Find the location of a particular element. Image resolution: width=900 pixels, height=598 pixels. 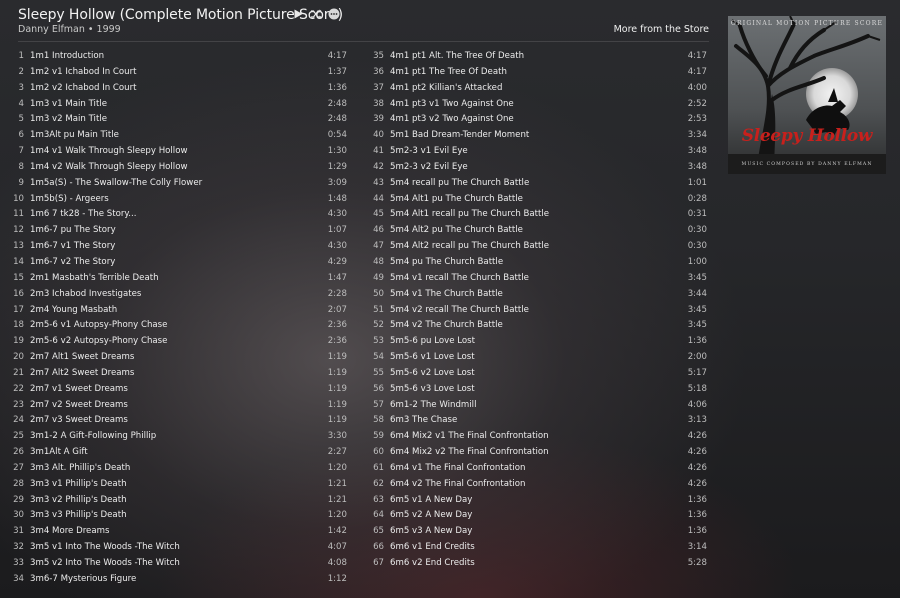

track-row: 26 3m1Alt A Gift 2:27 is located at coordinates (177, 453).